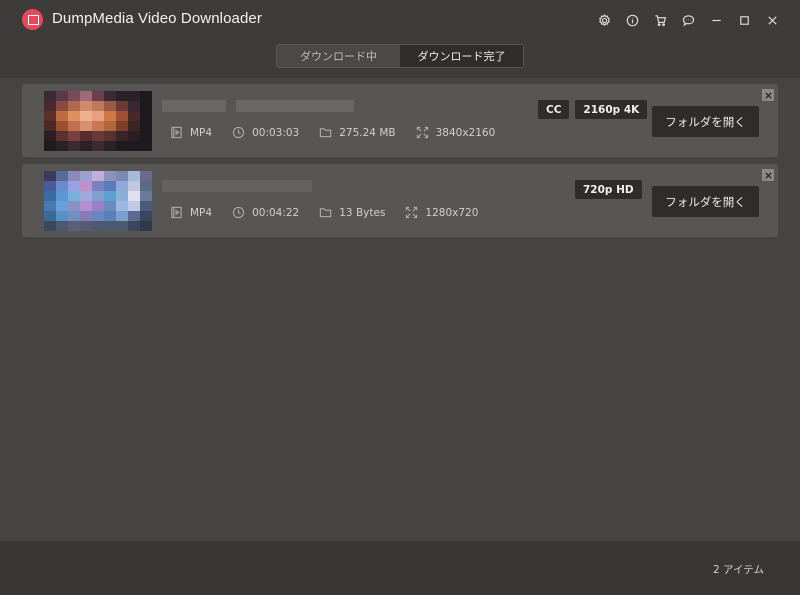  I want to click on item-count: 2 アイテム, so click(738, 570).